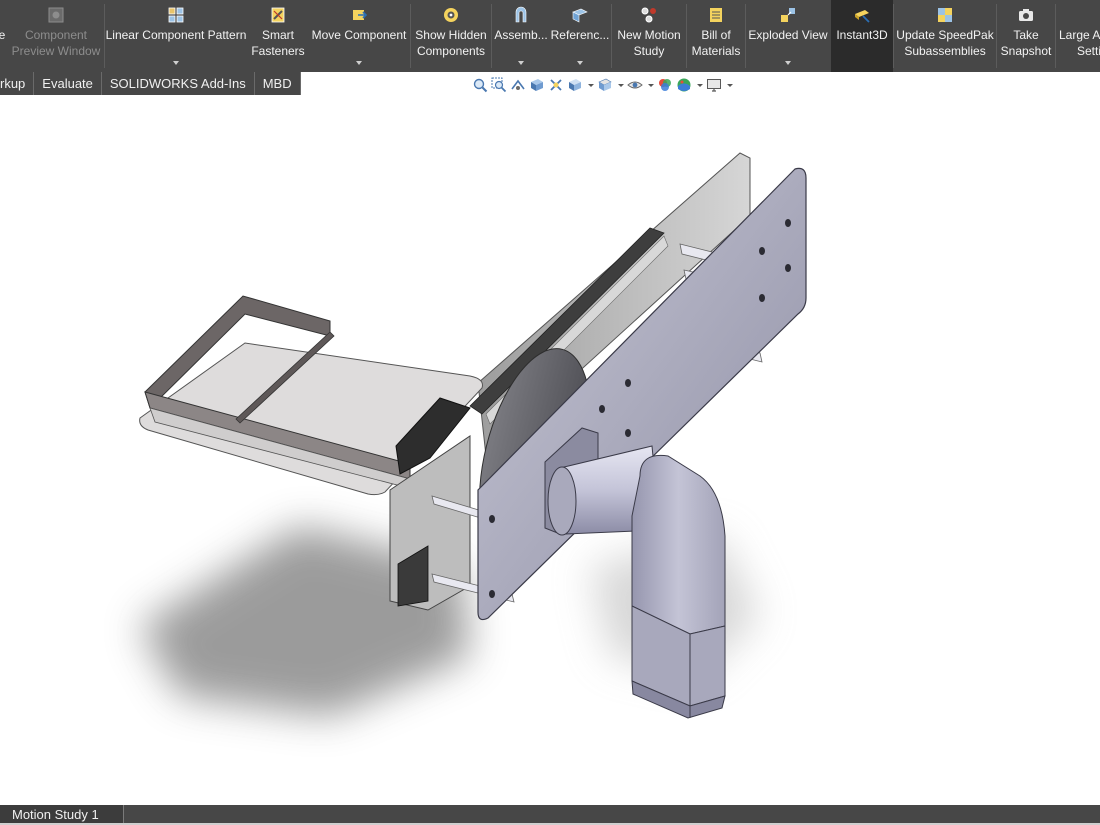 Image resolution: width=1100 pixels, height=825 pixels. I want to click on tab-solidworks-add-ins: SOLIDWORKS Add-Ins, so click(178, 83).